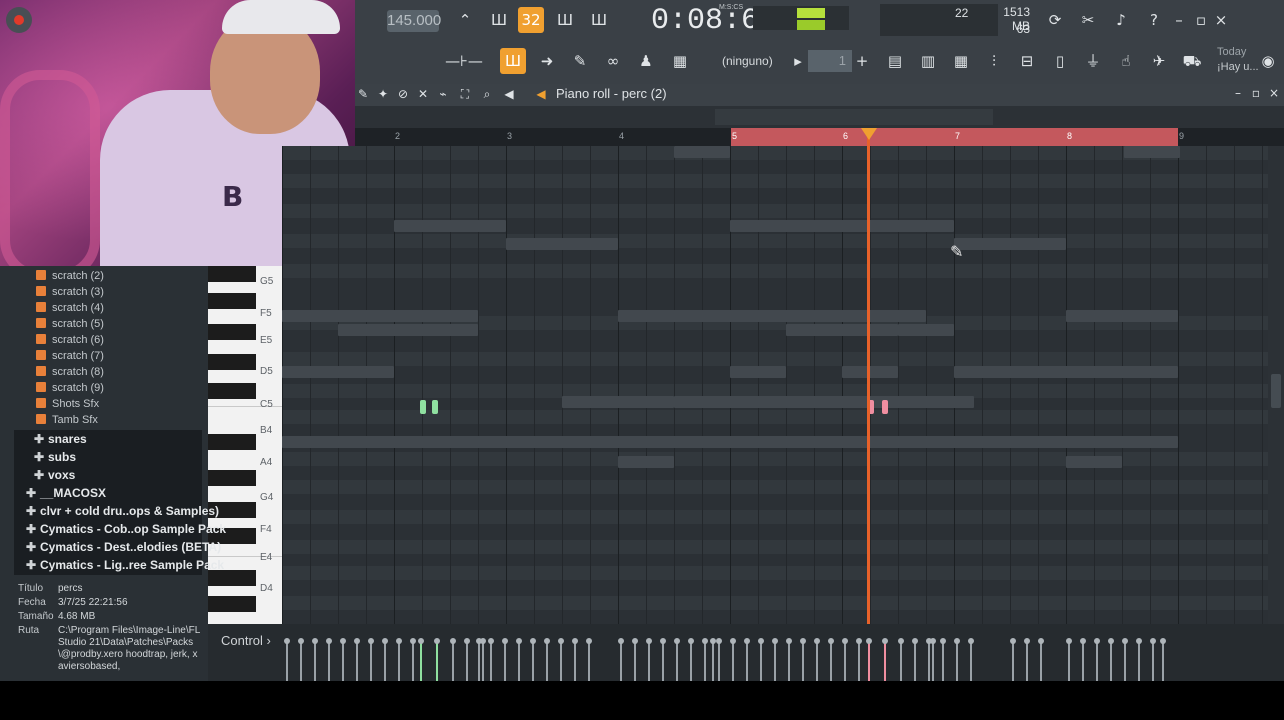 The height and width of the screenshot is (720, 1284). I want to click on playhead, so click(868, 376).